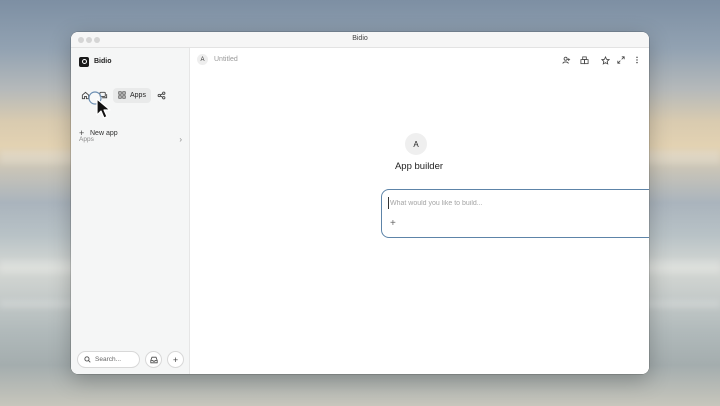  What do you see at coordinates (103, 61) in the screenshot?
I see `brand-name: Bidio` at bounding box center [103, 61].